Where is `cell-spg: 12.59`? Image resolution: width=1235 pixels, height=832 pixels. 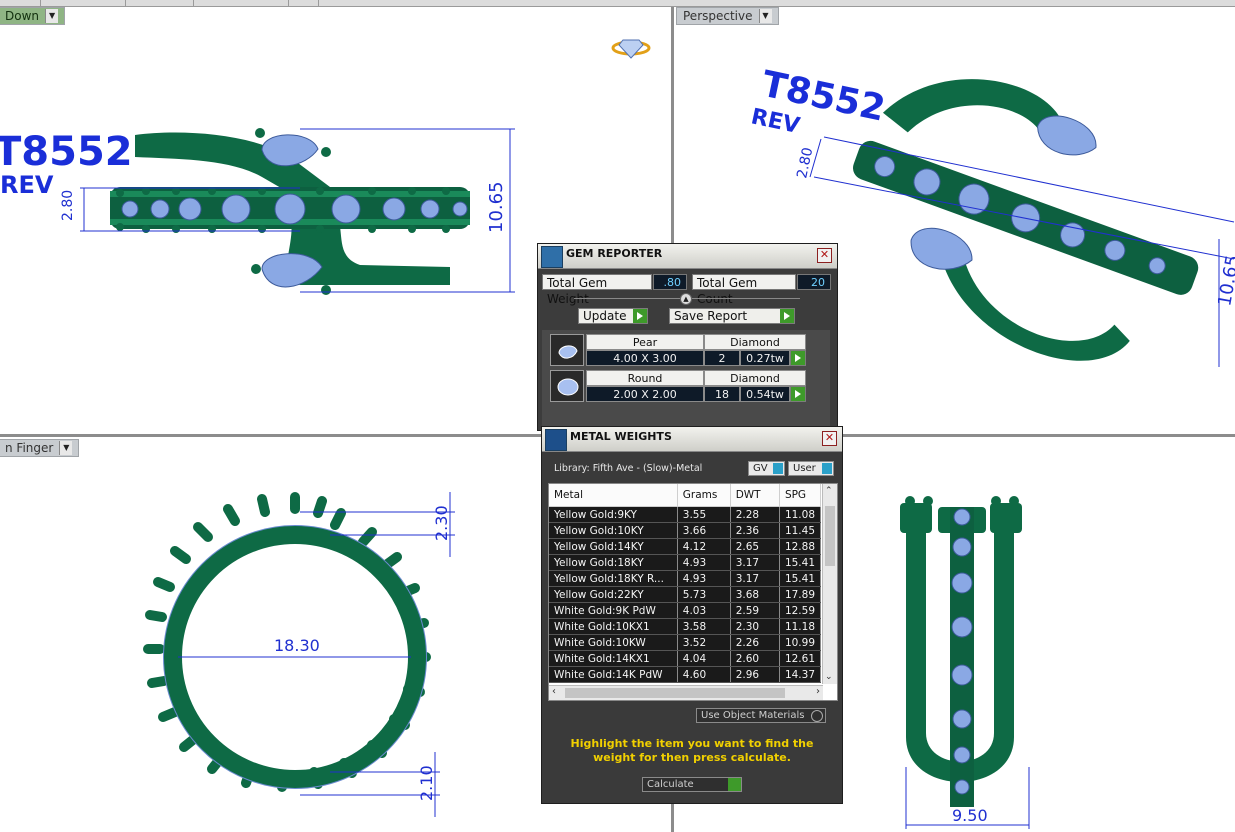
cell-spg: 12.59 is located at coordinates (800, 610).